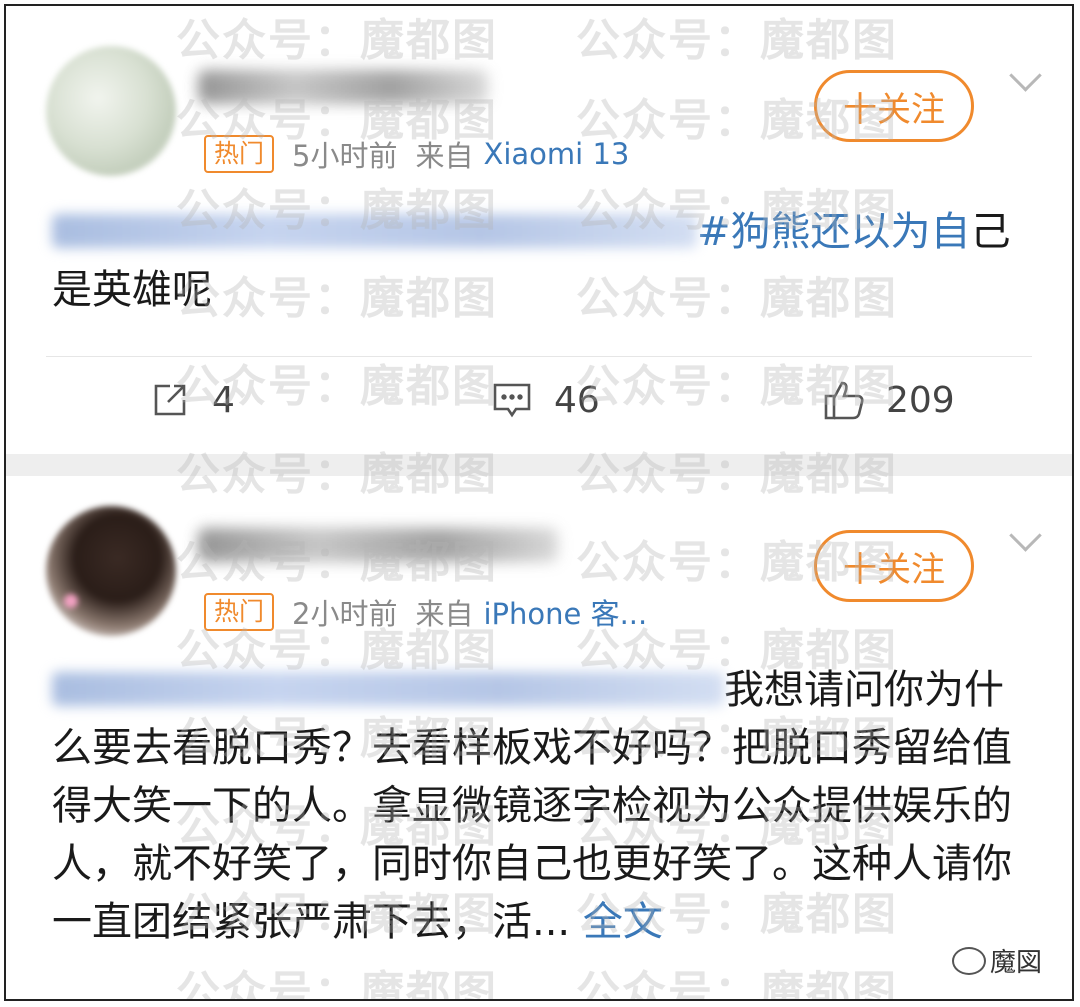 The image size is (1080, 1007). I want to click on comment-icon, so click(512, 400).